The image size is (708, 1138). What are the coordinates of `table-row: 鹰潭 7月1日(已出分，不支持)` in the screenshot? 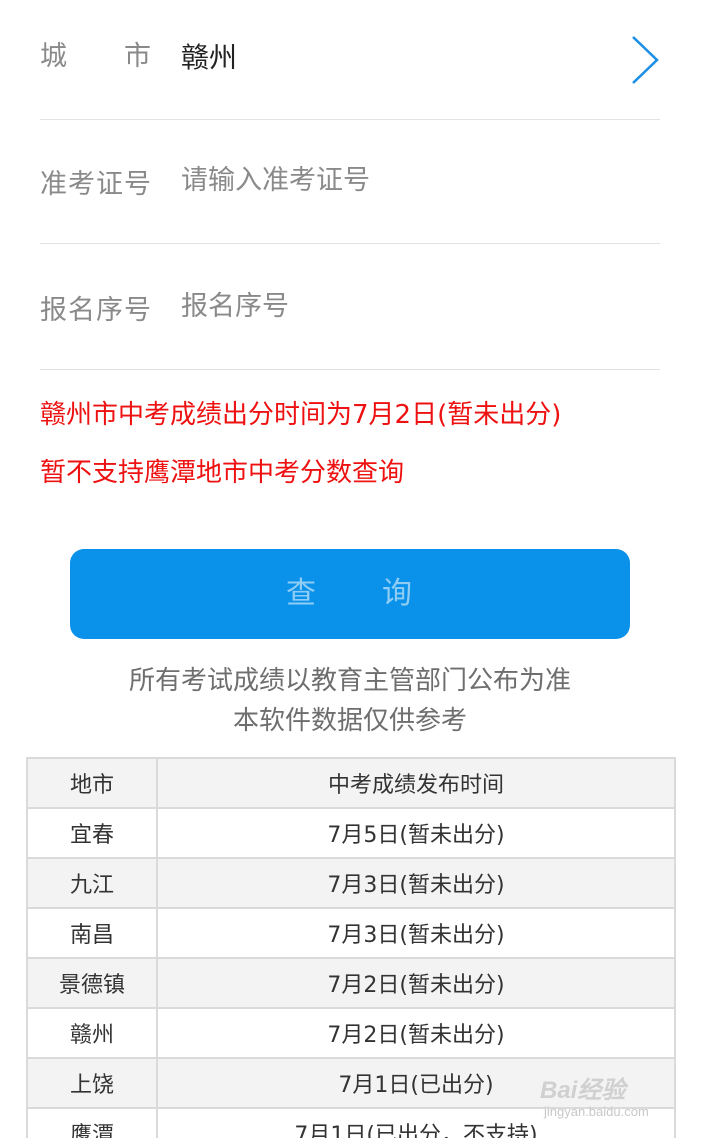 It's located at (351, 1122).